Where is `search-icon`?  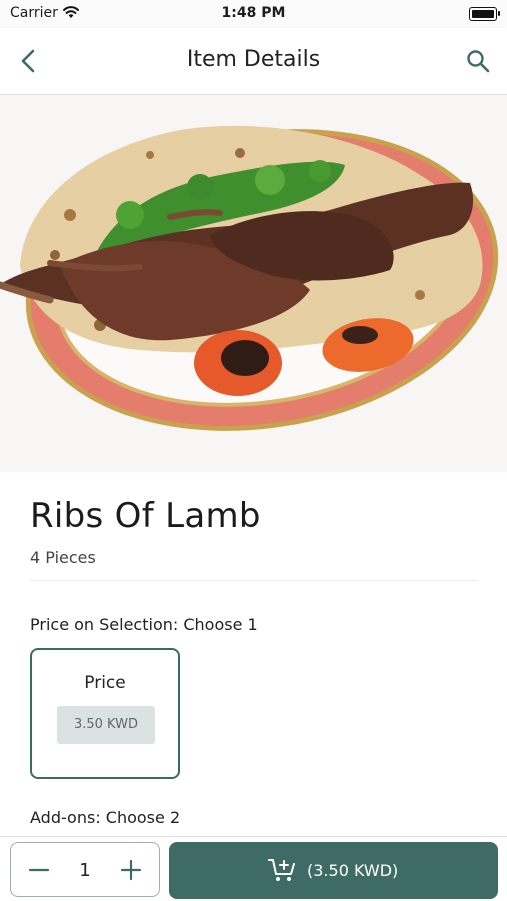
search-icon is located at coordinates (478, 61).